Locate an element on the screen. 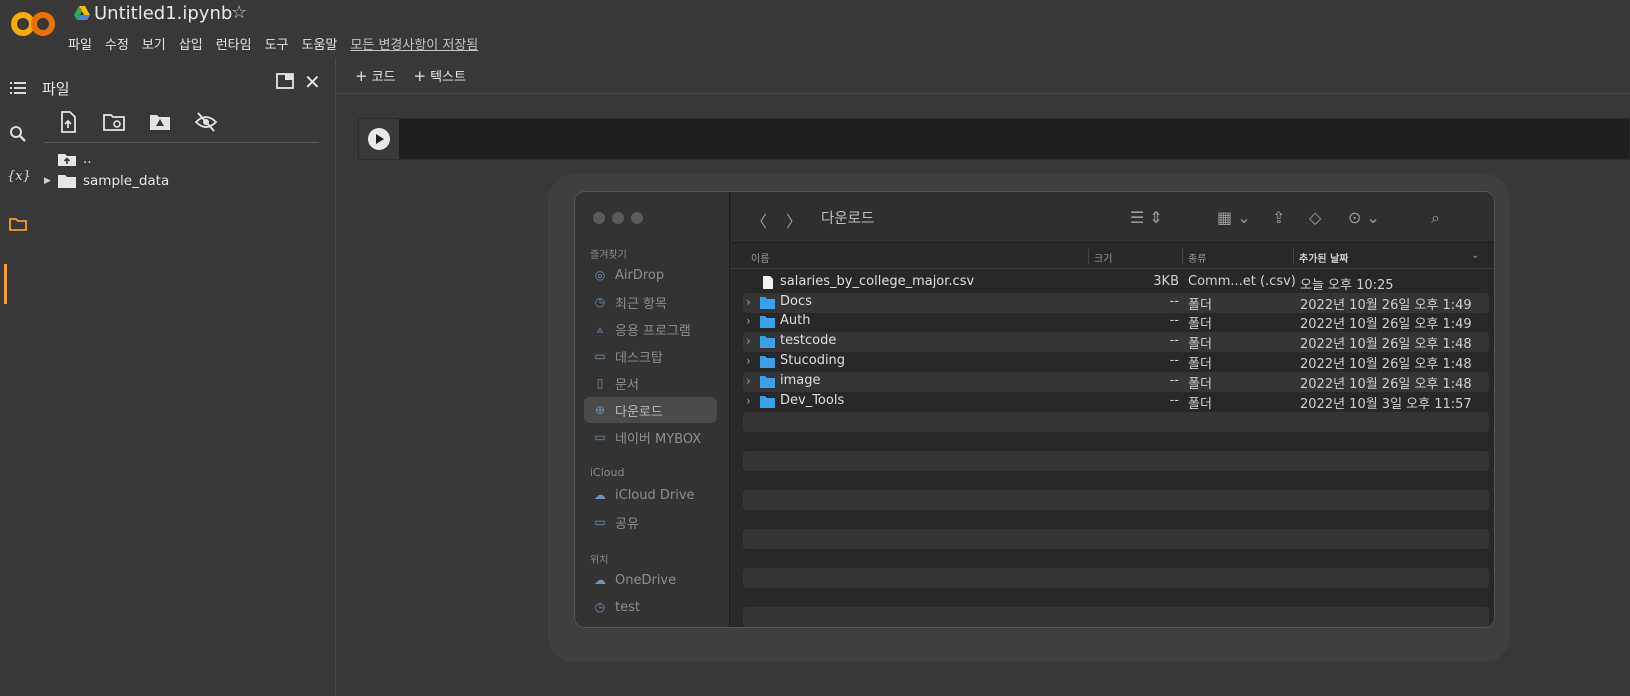 The width and height of the screenshot is (1630, 696). play-icon is located at coordinates (380, 139).